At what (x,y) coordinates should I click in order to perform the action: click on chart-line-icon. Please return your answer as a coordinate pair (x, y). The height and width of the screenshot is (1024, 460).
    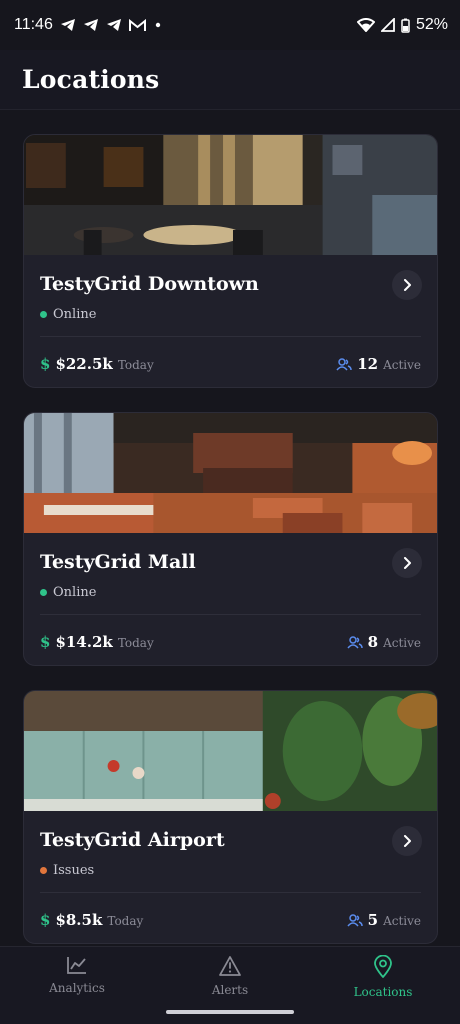
    Looking at the image, I should click on (76, 965).